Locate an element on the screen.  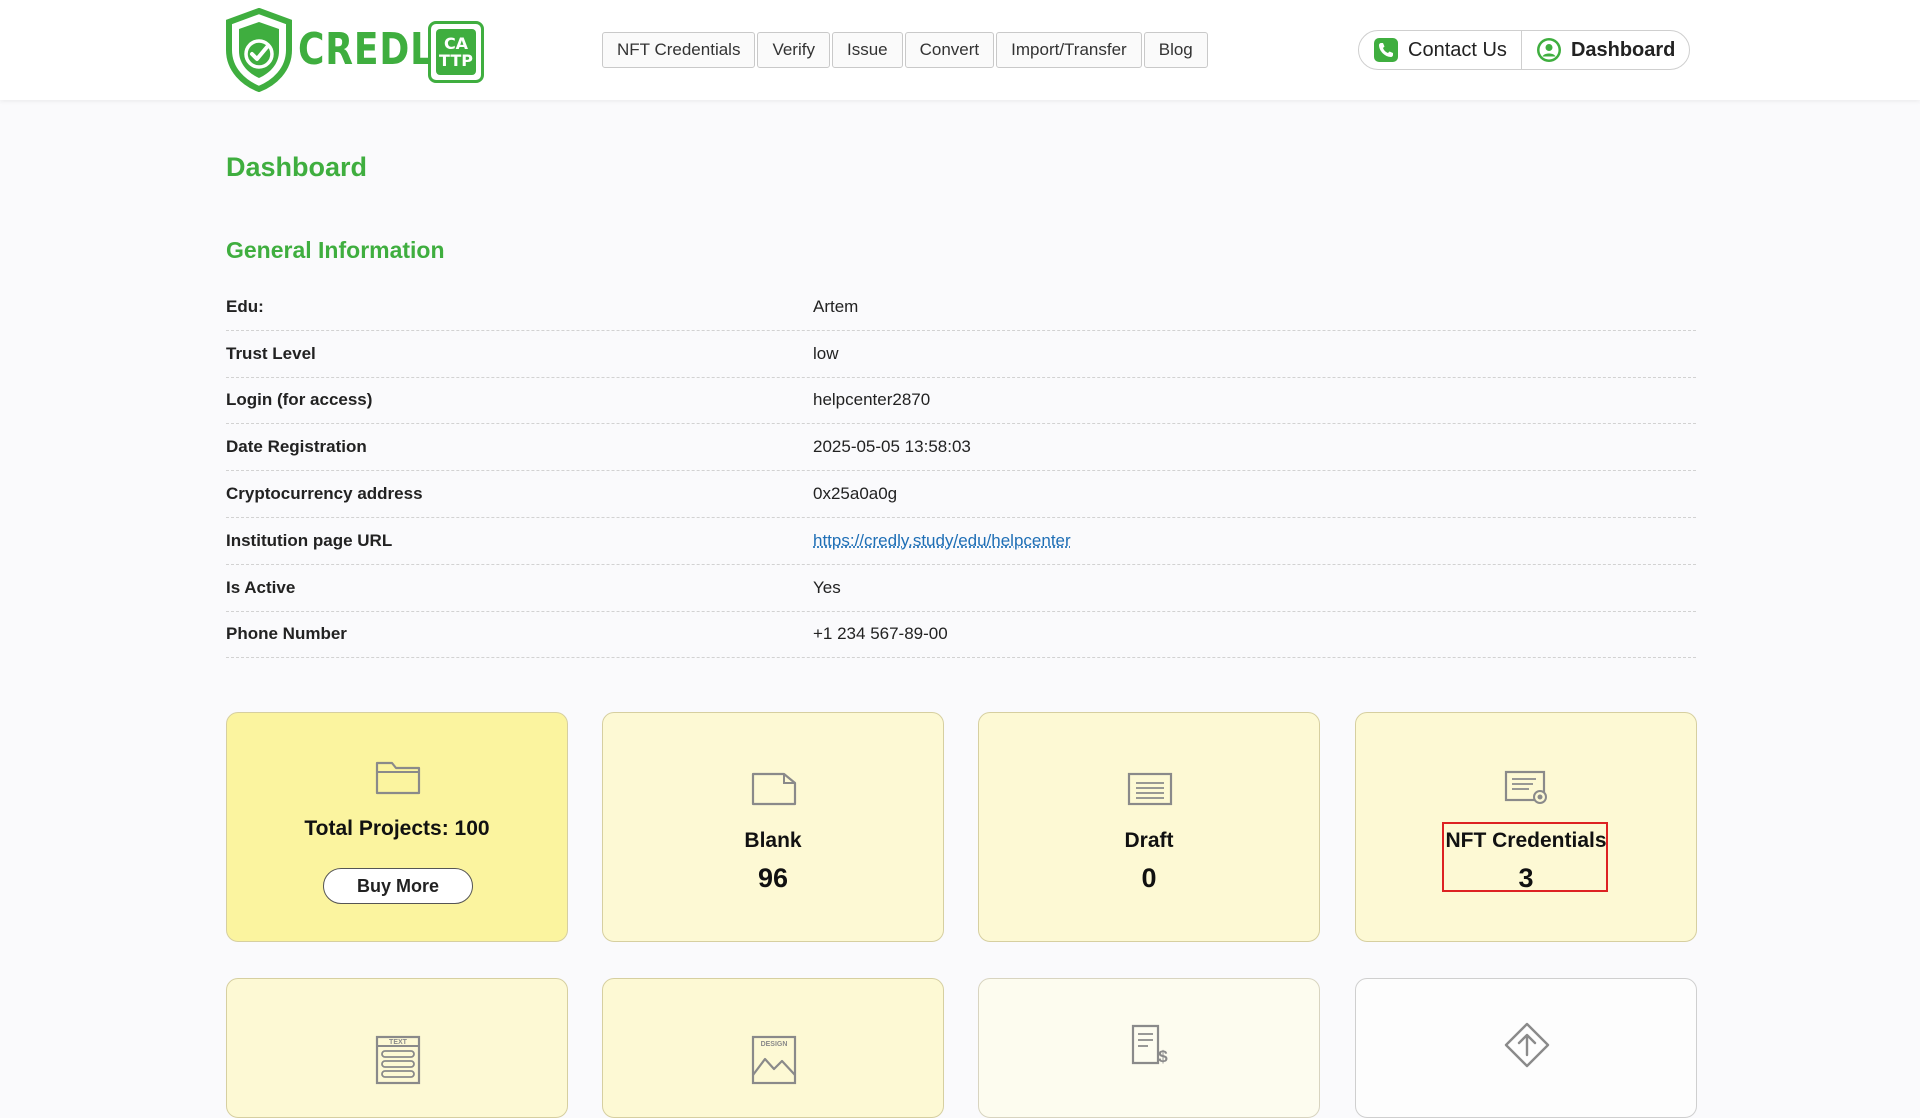
info-label: Institution page URL is located at coordinates (309, 540).